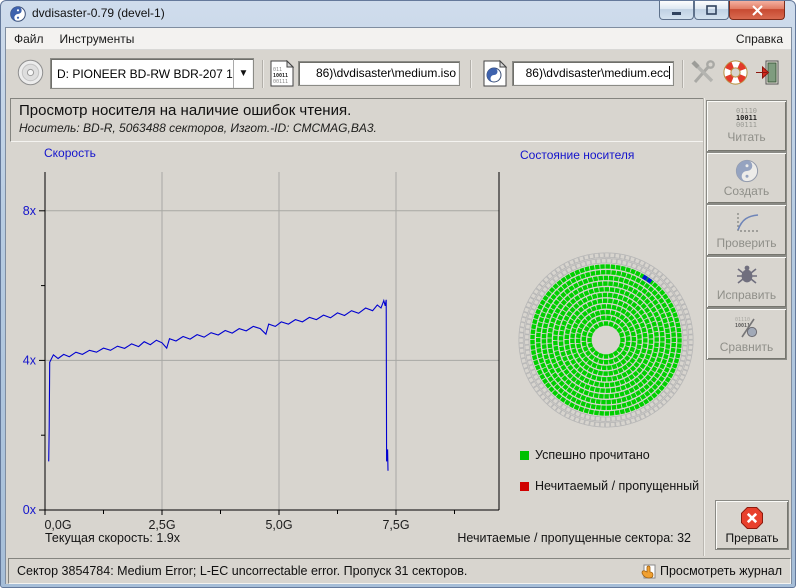  What do you see at coordinates (711, 10) in the screenshot?
I see `maximize-button` at bounding box center [711, 10].